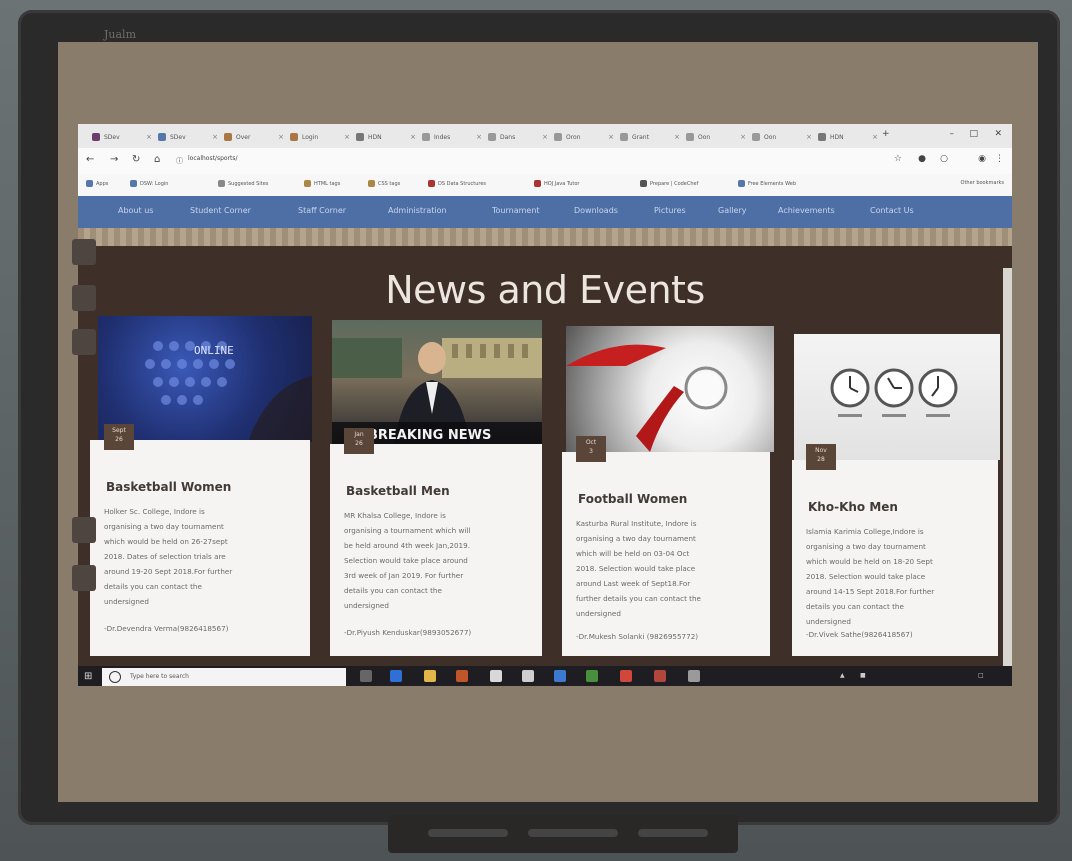 This screenshot has height=861, width=1072. What do you see at coordinates (545, 161) in the screenshot?
I see `address-bar: ← → ↻ ⌂ ⓘ localhost/sports/ ☆ ● ○ ◉ ⋮` at bounding box center [545, 161].